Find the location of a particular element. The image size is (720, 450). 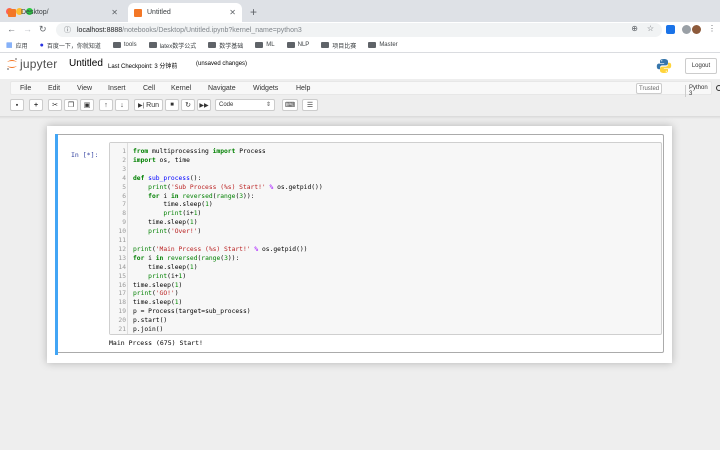

move-down-button: ↓ is located at coordinates (122, 105).